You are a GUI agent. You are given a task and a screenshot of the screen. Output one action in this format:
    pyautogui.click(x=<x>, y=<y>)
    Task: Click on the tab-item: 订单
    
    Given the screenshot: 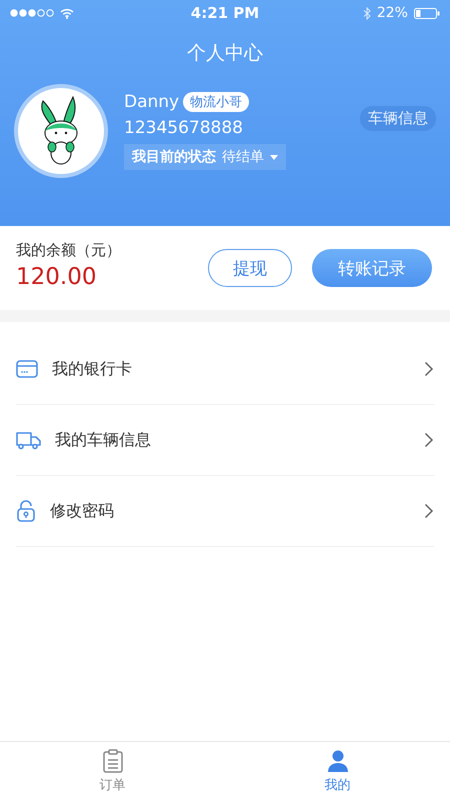 What is the action you would take?
    pyautogui.click(x=112, y=771)
    